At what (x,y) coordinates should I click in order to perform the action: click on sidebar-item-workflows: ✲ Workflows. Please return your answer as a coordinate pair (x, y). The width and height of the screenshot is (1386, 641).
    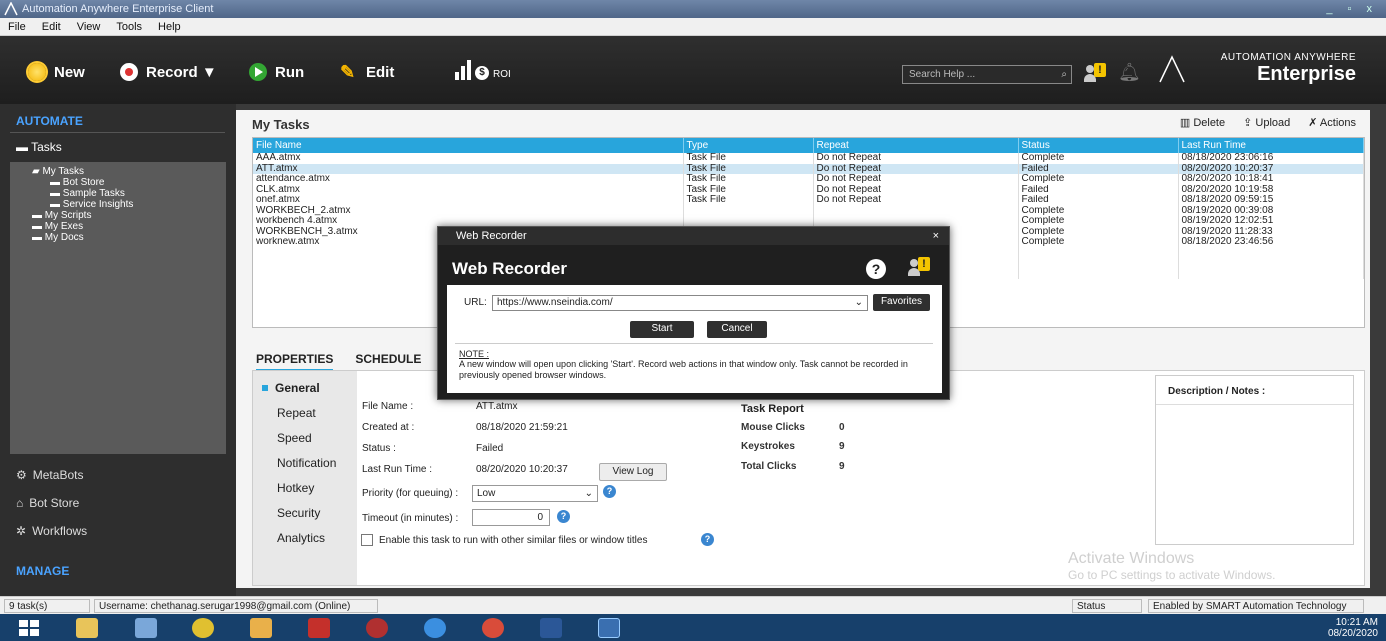
    Looking at the image, I should click on (51, 531).